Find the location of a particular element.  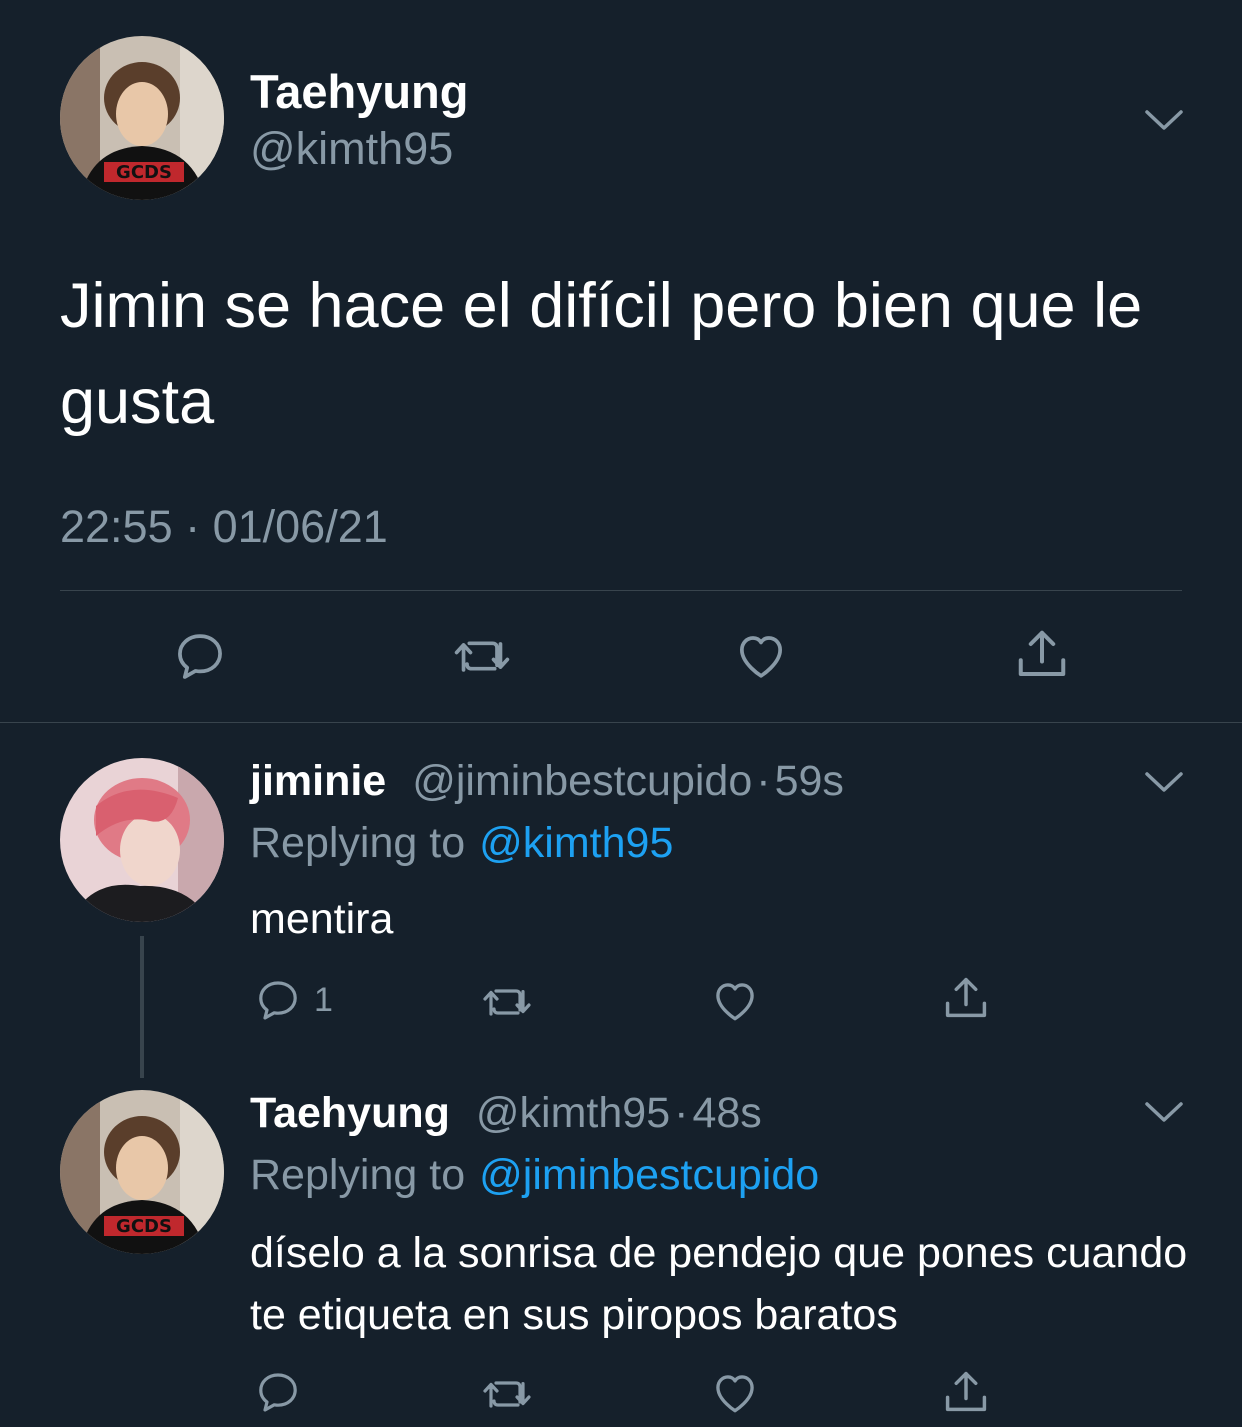

reply-time: 48s is located at coordinates (726, 1113).